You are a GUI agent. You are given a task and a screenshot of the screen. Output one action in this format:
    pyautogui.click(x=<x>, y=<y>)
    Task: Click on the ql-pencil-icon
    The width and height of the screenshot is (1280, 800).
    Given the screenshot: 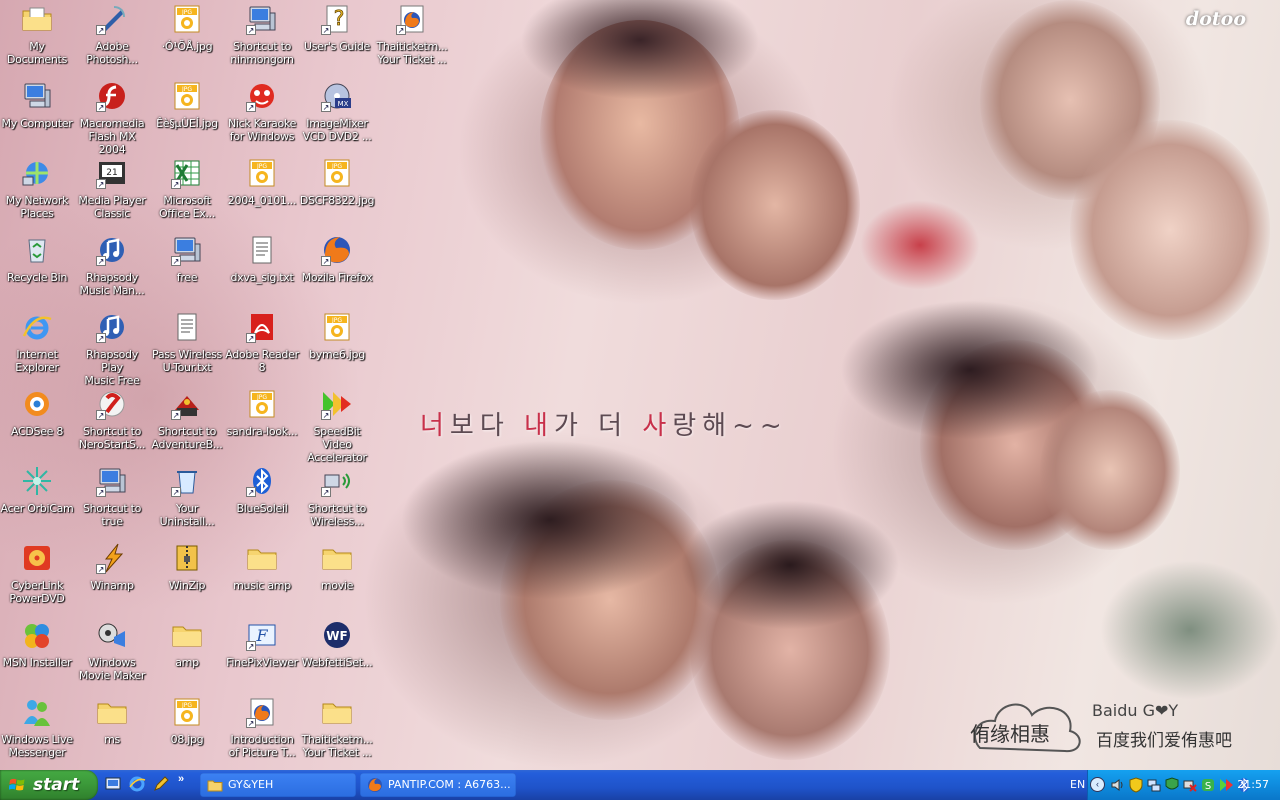 What is the action you would take?
    pyautogui.click(x=162, y=785)
    